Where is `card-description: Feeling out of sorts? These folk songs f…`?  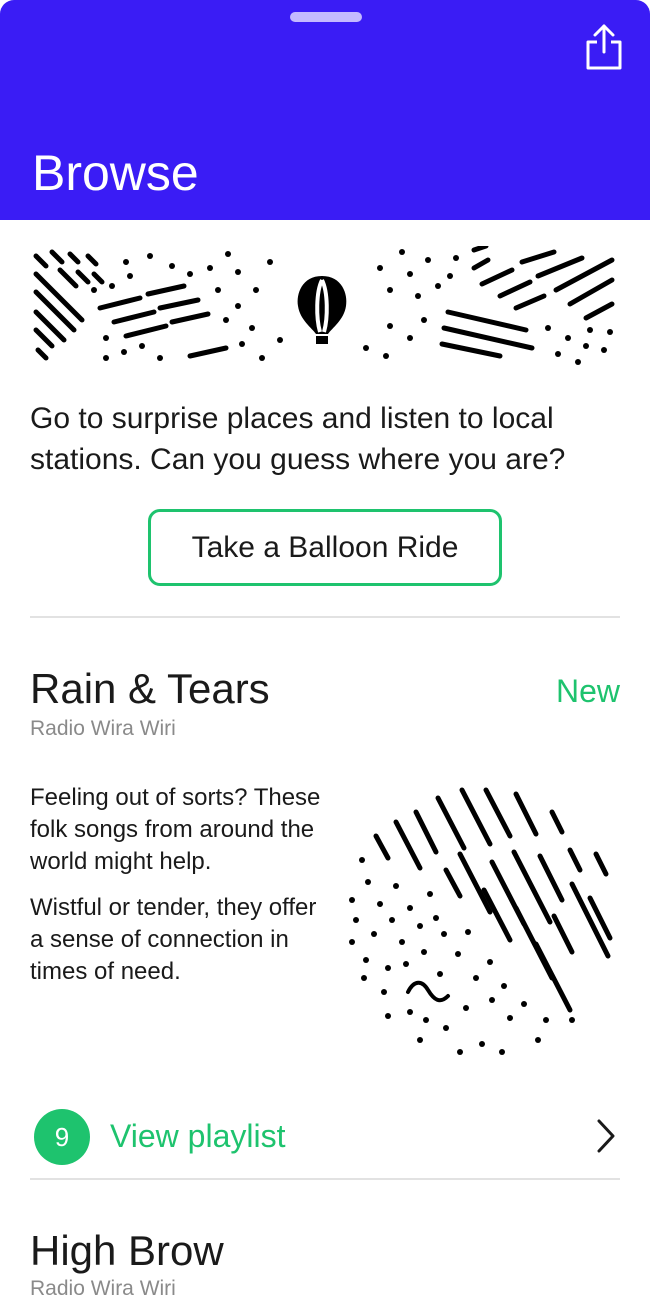 card-description: Feeling out of sorts? These folk songs f… is located at coordinates (180, 892).